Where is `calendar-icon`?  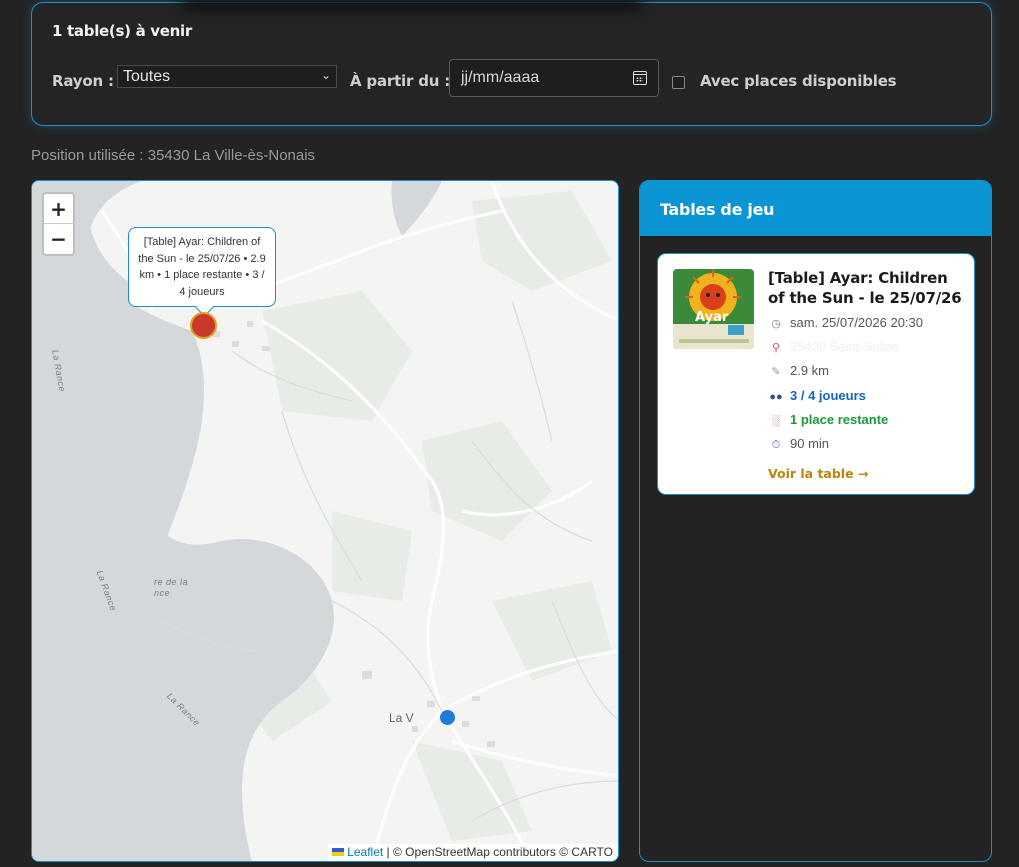 calendar-icon is located at coordinates (640, 78).